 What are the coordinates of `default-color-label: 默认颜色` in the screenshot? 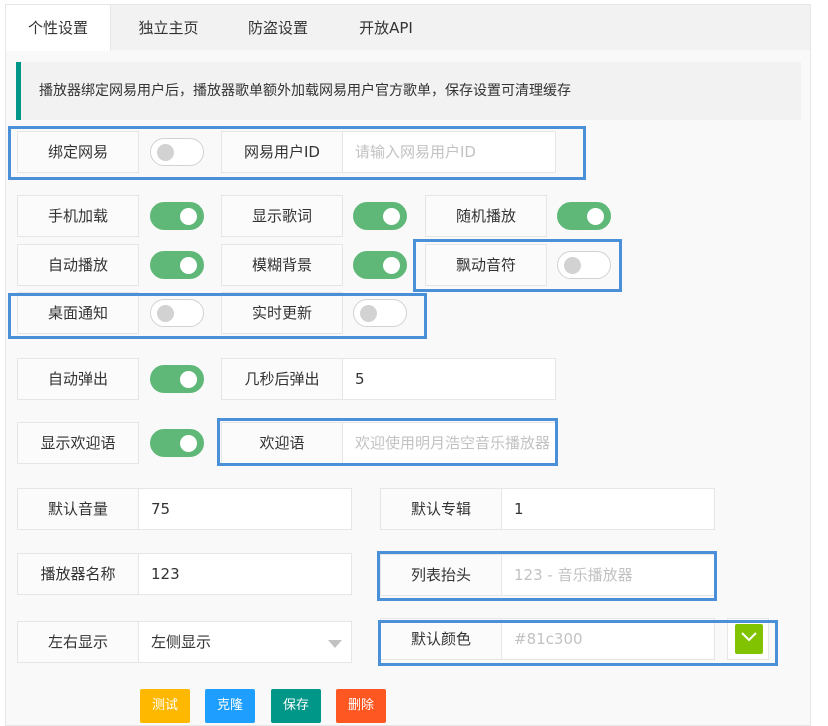 It's located at (441, 639).